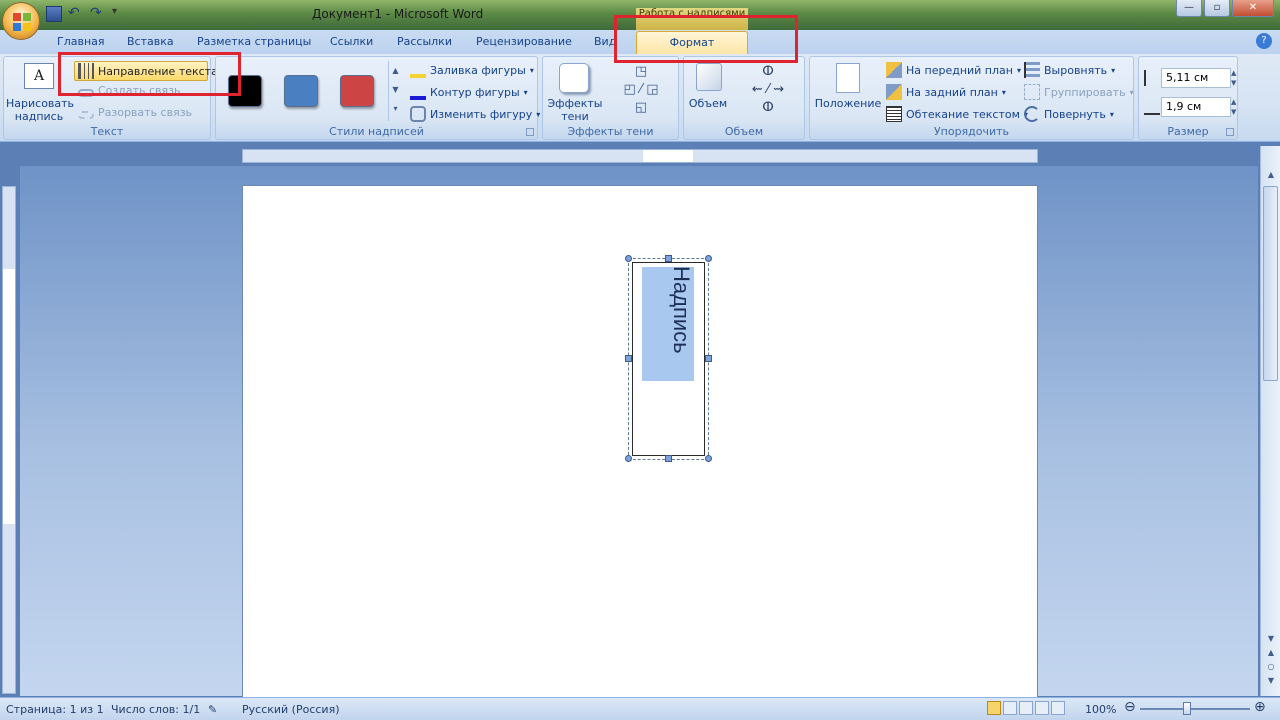 Image resolution: width=1280 pixels, height=720 pixels. I want to click on break-link-button: Разорвать связь, so click(135, 112).